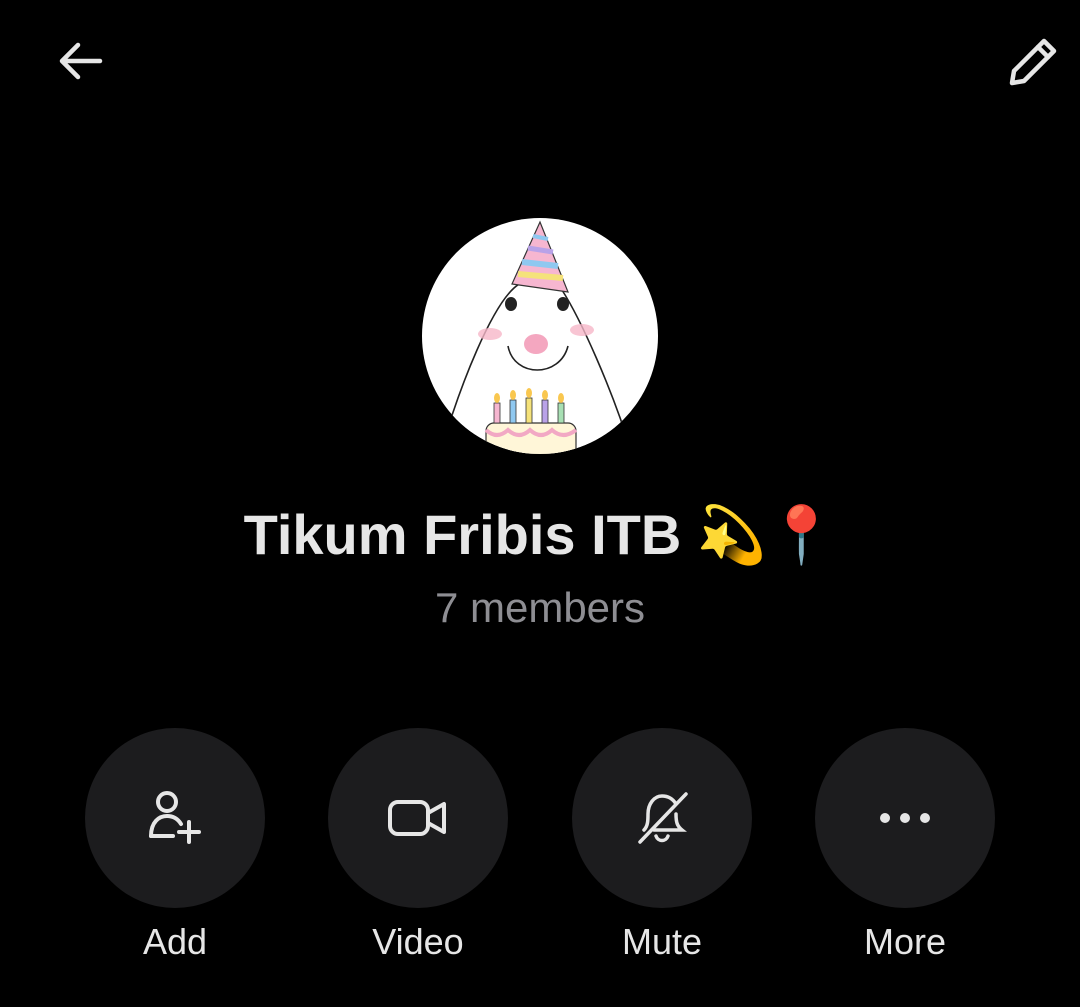 Image resolution: width=1080 pixels, height=1007 pixels. What do you see at coordinates (905, 941) in the screenshot?
I see `more-label: More` at bounding box center [905, 941].